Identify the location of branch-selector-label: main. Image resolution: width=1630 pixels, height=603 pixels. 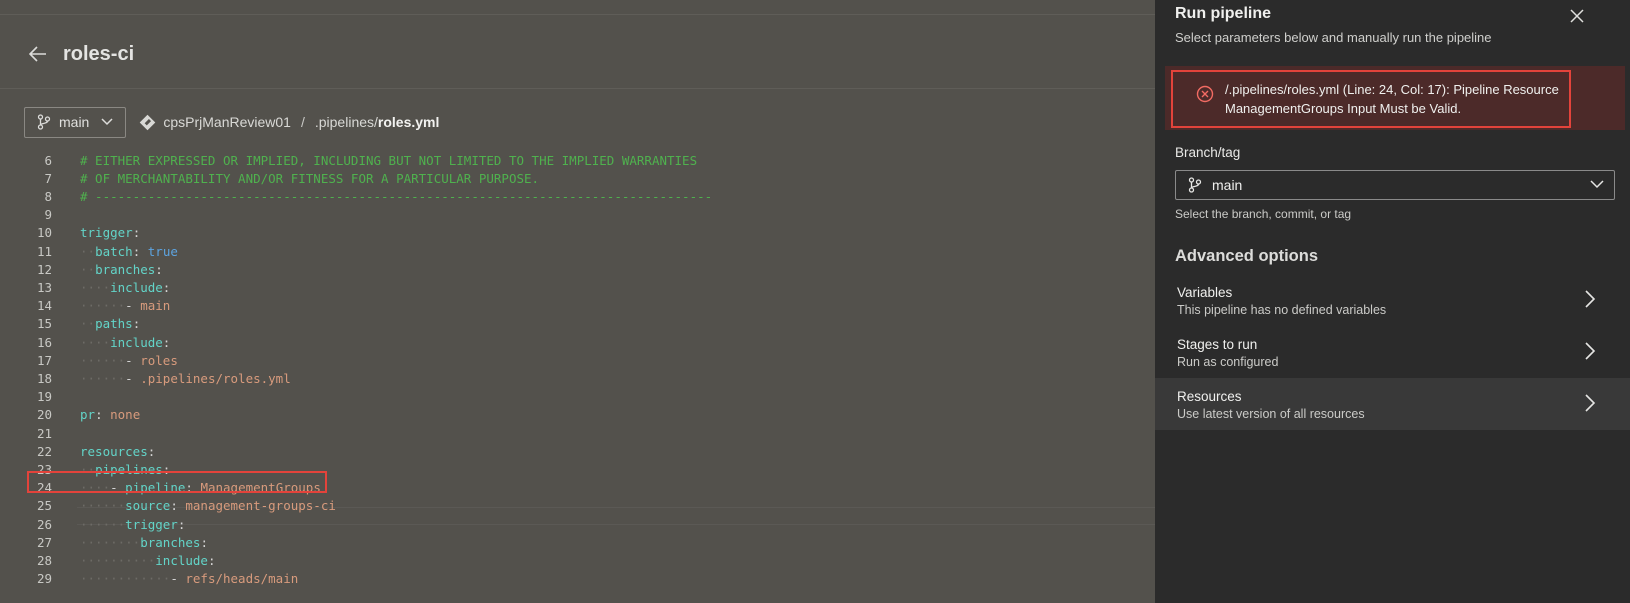
(74, 122).